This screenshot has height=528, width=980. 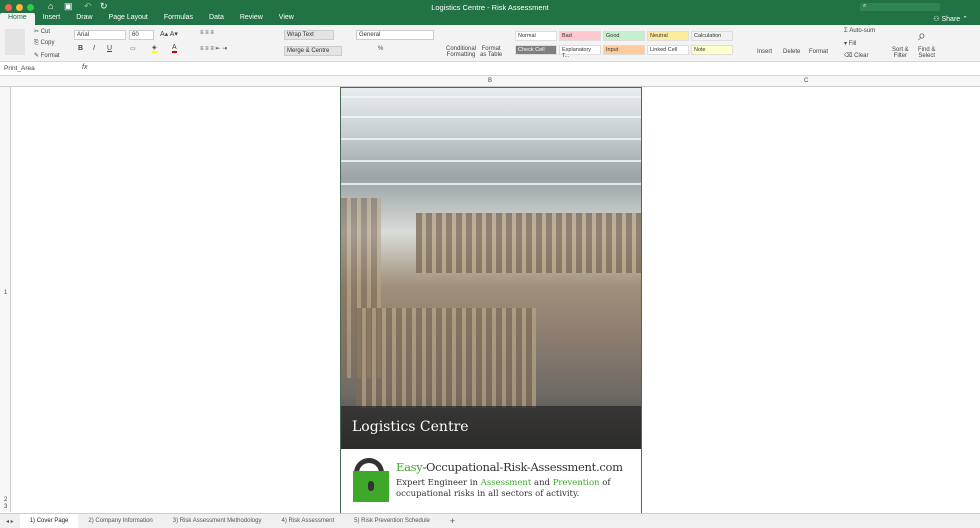 I want to click on delete-cells-button: Delete, so click(x=791, y=52).